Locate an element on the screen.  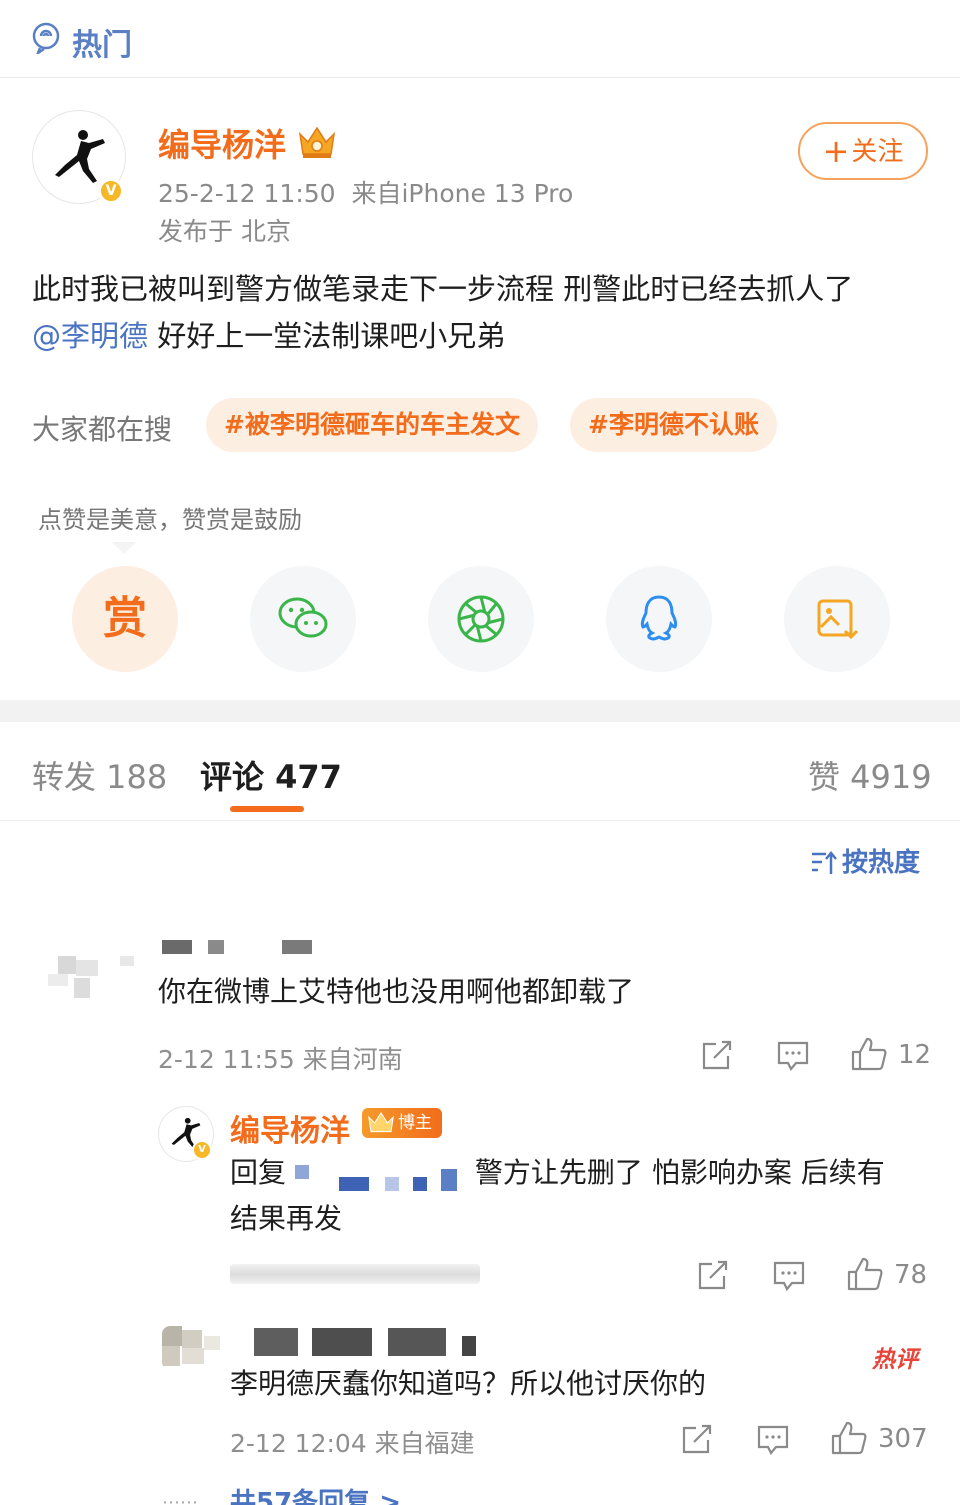
active-tab-indicator is located at coordinates (267, 809).